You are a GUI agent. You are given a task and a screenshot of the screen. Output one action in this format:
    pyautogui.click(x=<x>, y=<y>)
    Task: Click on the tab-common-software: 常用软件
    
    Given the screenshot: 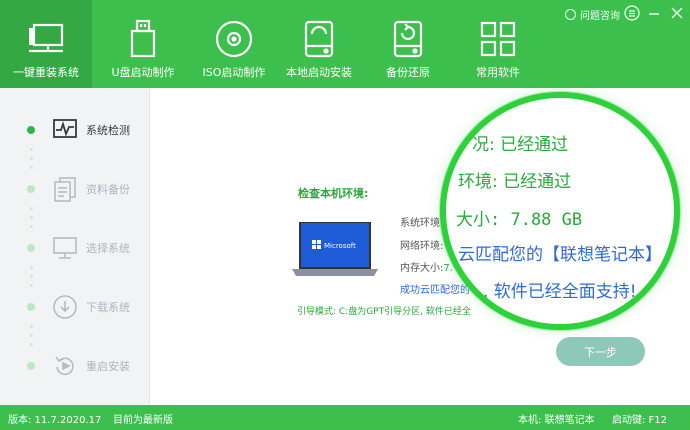 What is the action you would take?
    pyautogui.click(x=498, y=44)
    